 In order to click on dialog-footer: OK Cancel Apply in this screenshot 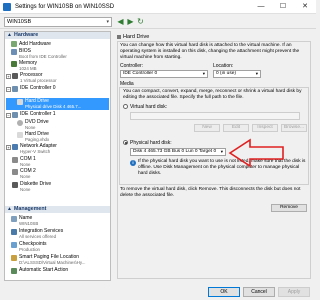, I will do `click(158, 291)`.